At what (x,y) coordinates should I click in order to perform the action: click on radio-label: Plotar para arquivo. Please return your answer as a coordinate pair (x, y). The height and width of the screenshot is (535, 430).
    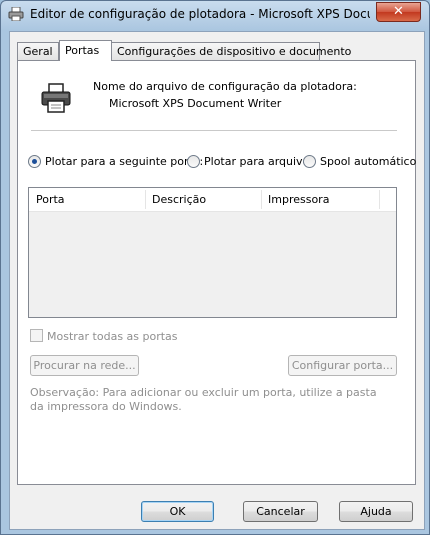
    Looking at the image, I should click on (257, 161).